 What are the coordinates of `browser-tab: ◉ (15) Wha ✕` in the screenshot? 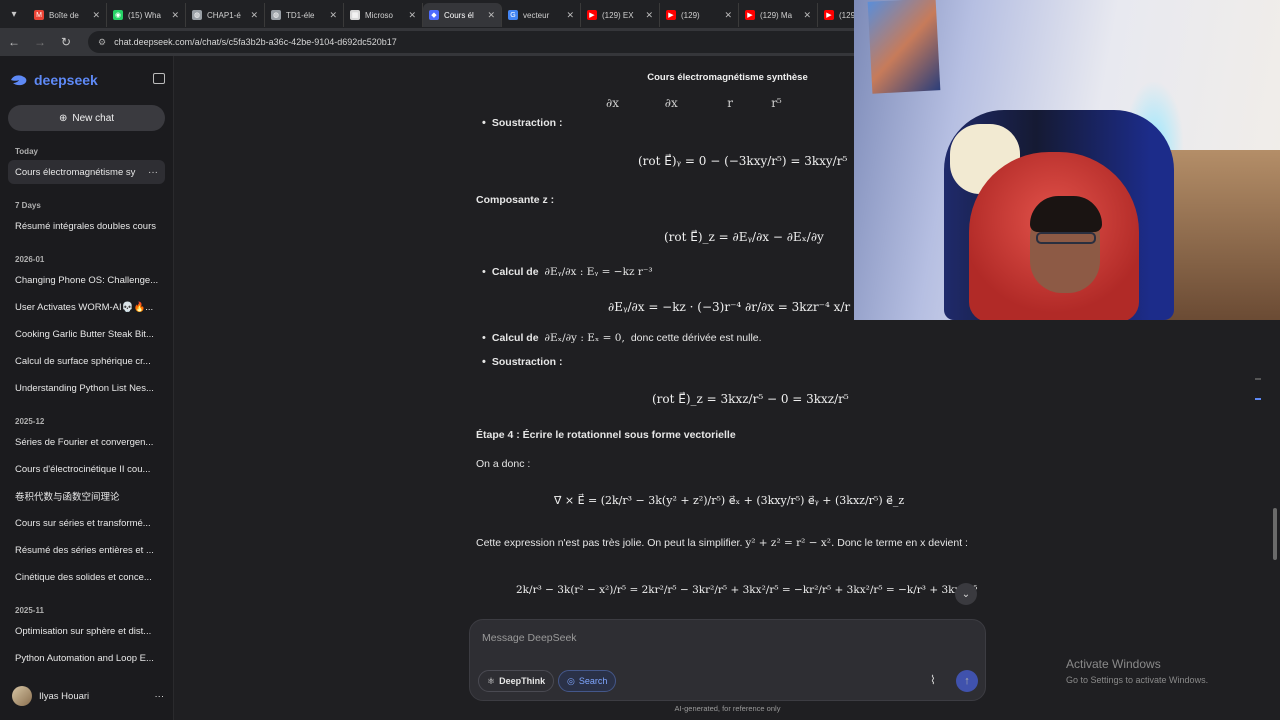 It's located at (146, 15).